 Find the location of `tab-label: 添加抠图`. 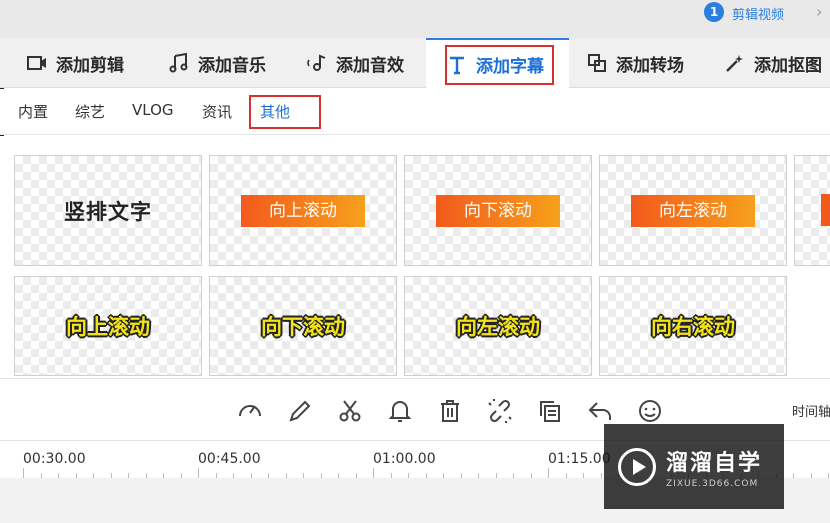

tab-label: 添加抠图 is located at coordinates (788, 65).